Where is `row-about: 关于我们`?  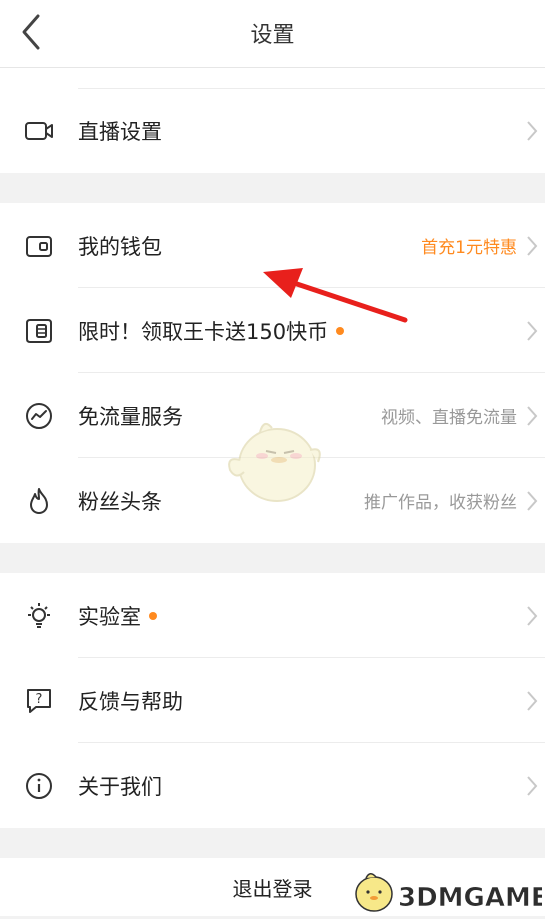
row-about: 关于我们 is located at coordinates (272, 785).